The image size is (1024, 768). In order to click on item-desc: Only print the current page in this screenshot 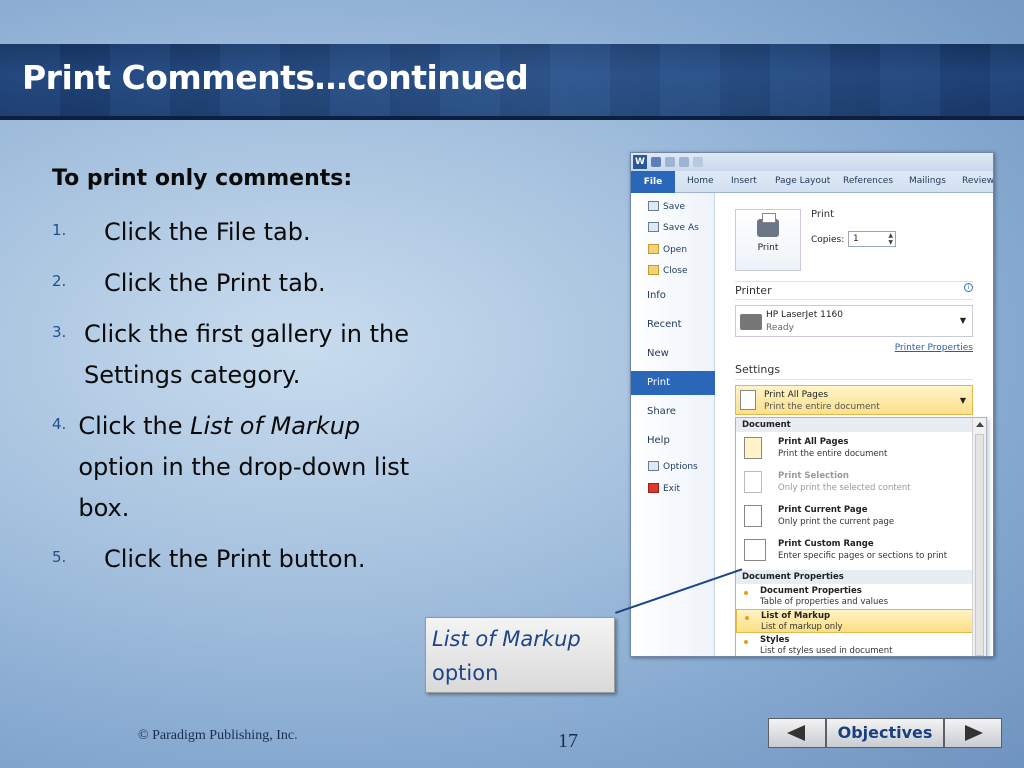, I will do `click(836, 522)`.